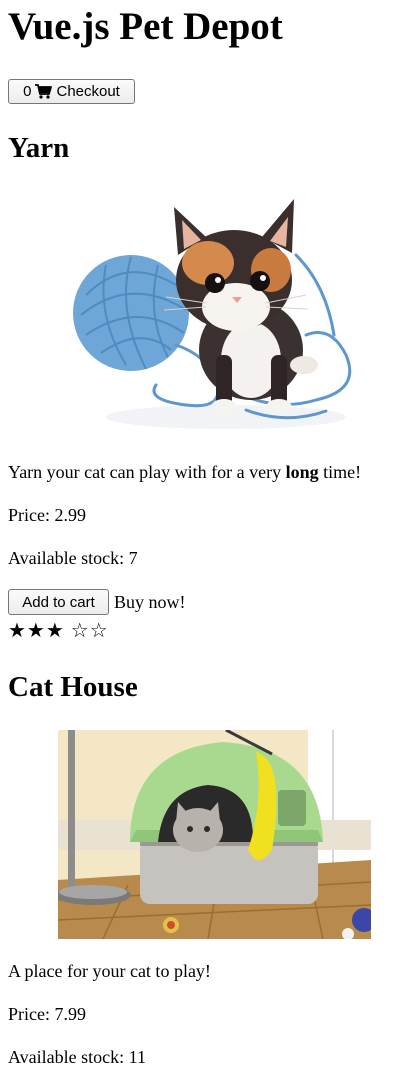  What do you see at coordinates (214, 834) in the screenshot?
I see `product-image-cat-house` at bounding box center [214, 834].